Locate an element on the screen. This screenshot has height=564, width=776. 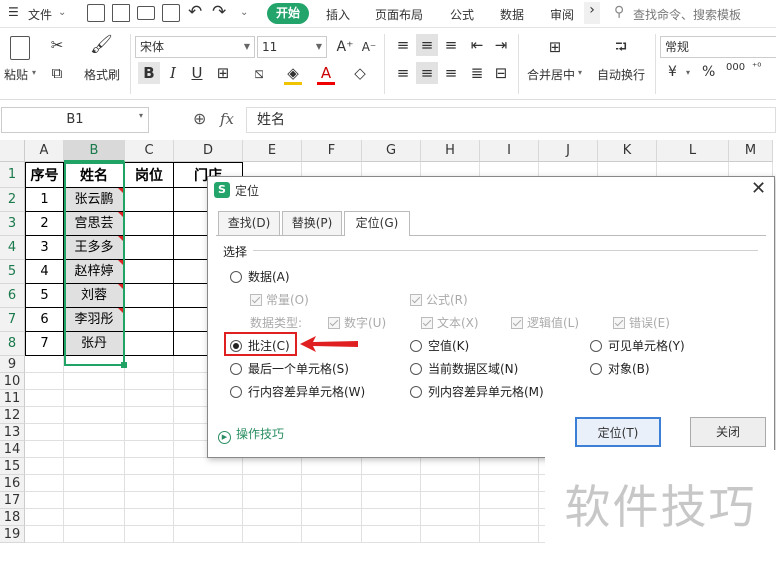
wrap-text-button: 自动换行 is located at coordinates (621, 74).